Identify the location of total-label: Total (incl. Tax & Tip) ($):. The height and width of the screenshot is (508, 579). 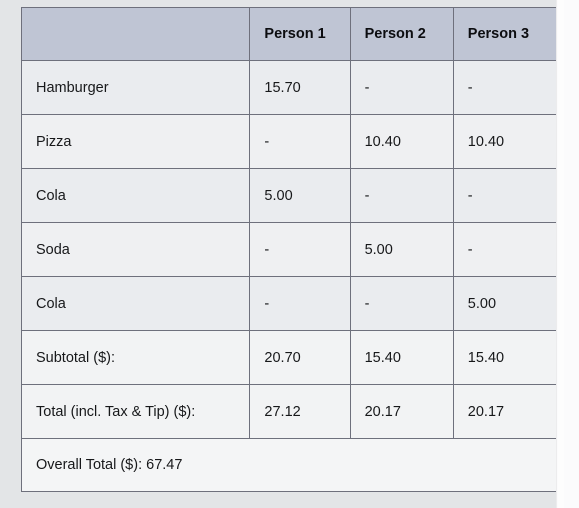
(135, 411).